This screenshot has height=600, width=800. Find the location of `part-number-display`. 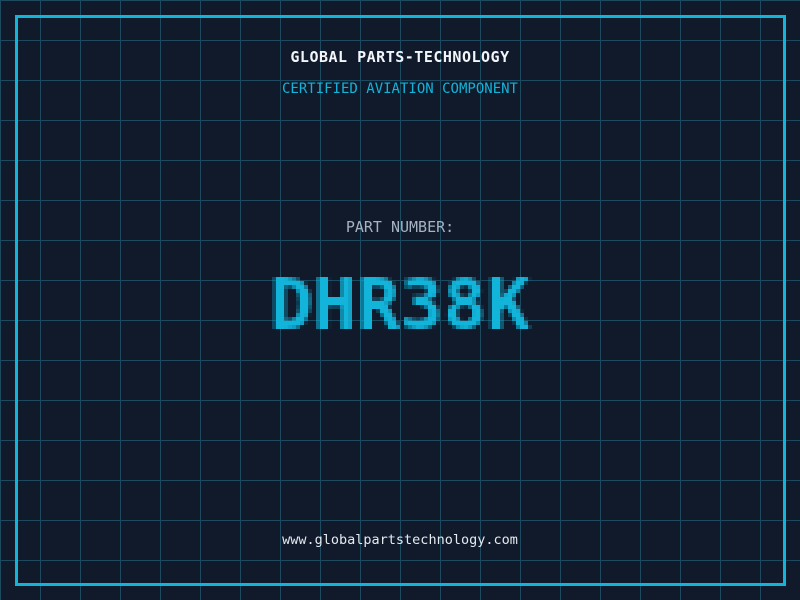

part-number-display is located at coordinates (400, 301).